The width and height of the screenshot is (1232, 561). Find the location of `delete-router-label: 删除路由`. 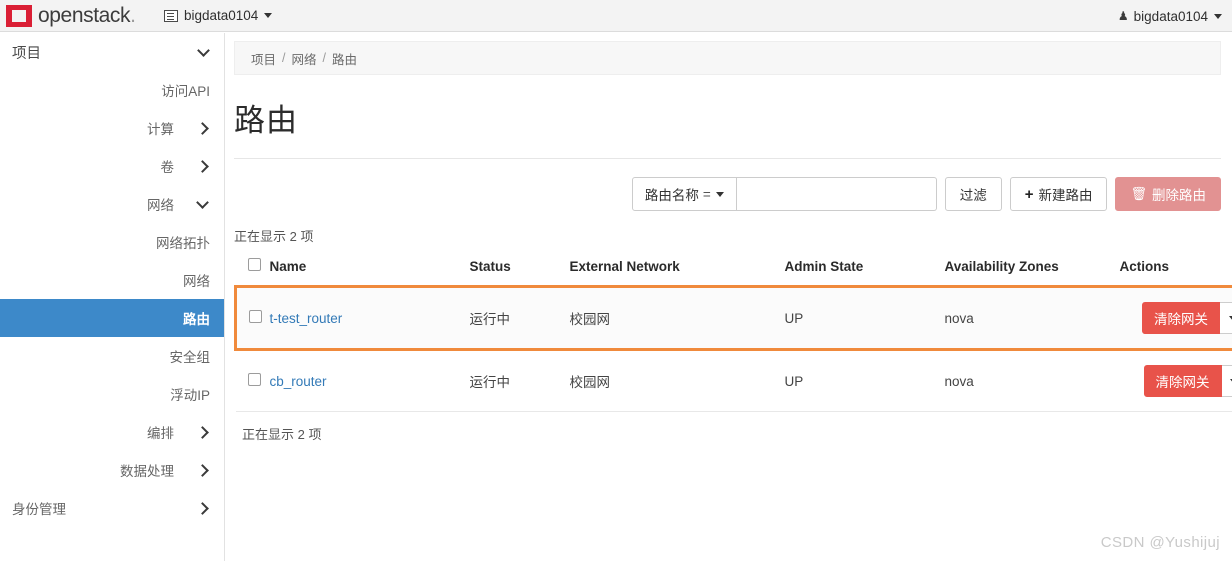

delete-router-label: 删除路由 is located at coordinates (1179, 195).